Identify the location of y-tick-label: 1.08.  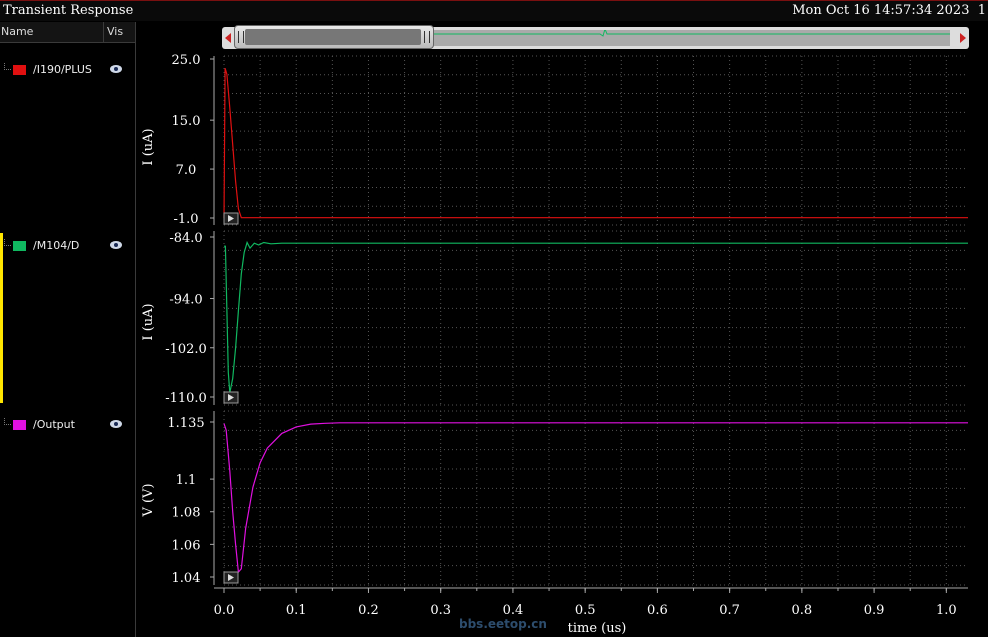
(186, 513).